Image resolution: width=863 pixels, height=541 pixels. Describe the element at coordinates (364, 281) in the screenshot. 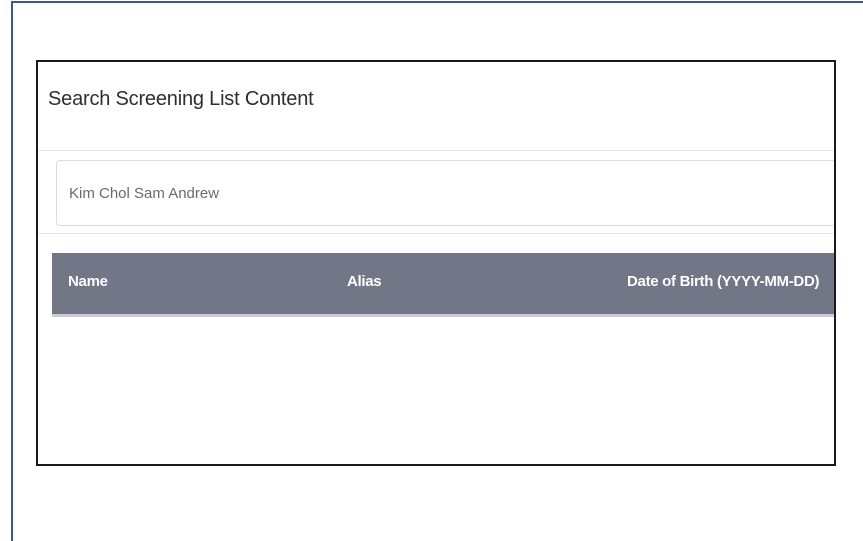

I see `column-header-alias: Alias` at that location.